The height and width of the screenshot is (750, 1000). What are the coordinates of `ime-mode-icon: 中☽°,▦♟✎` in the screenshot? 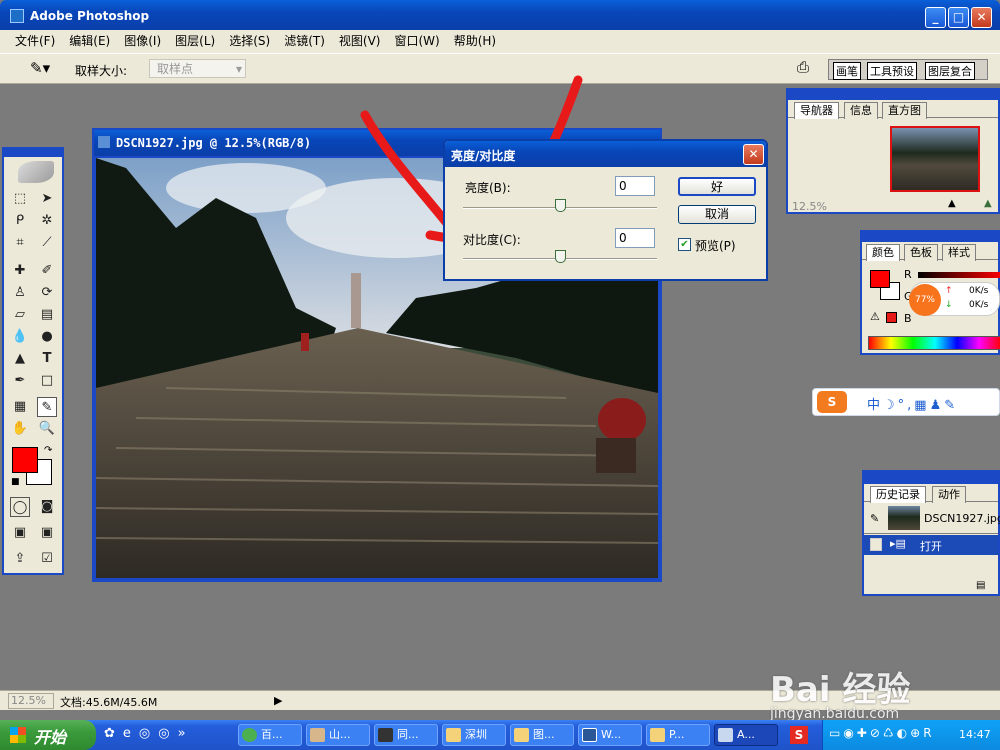 It's located at (912, 403).